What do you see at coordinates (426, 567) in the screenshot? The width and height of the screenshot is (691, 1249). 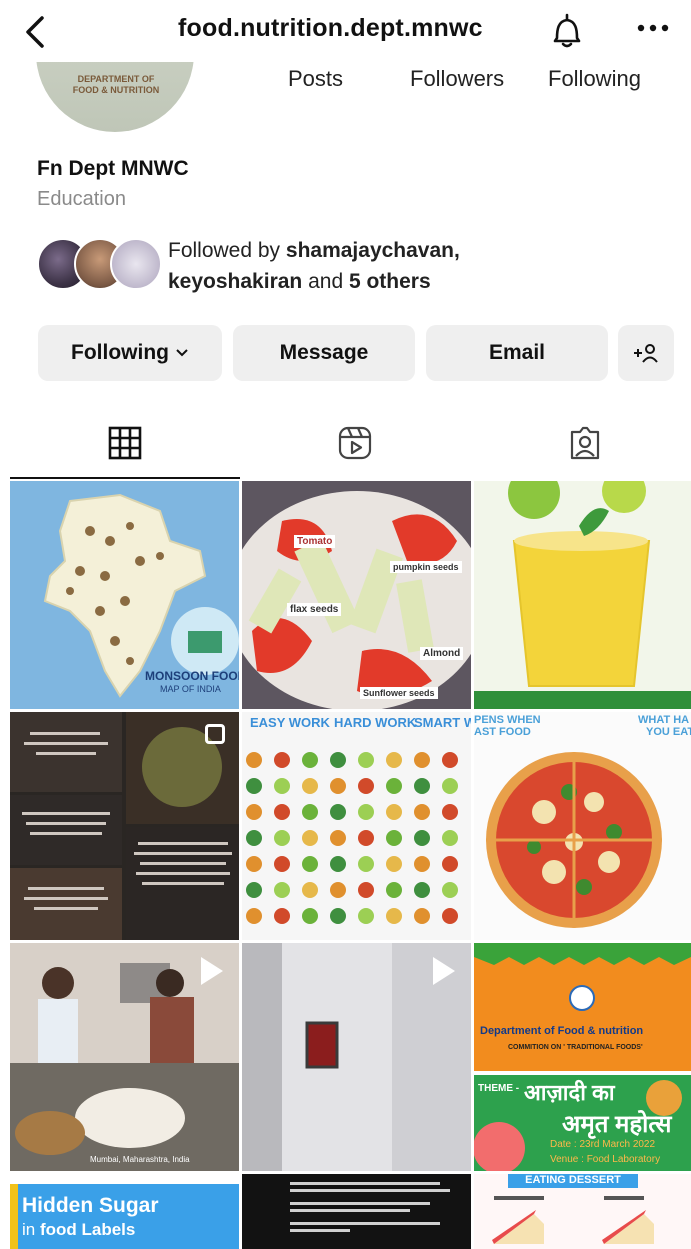 I see `food-label: pumpkin seeds` at bounding box center [426, 567].